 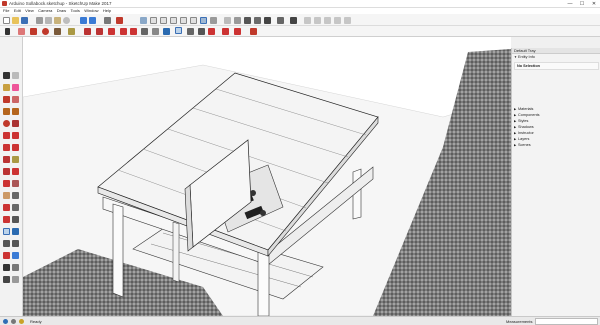 I want to click on zoom-extents-tool-icon, so click(x=6, y=255).